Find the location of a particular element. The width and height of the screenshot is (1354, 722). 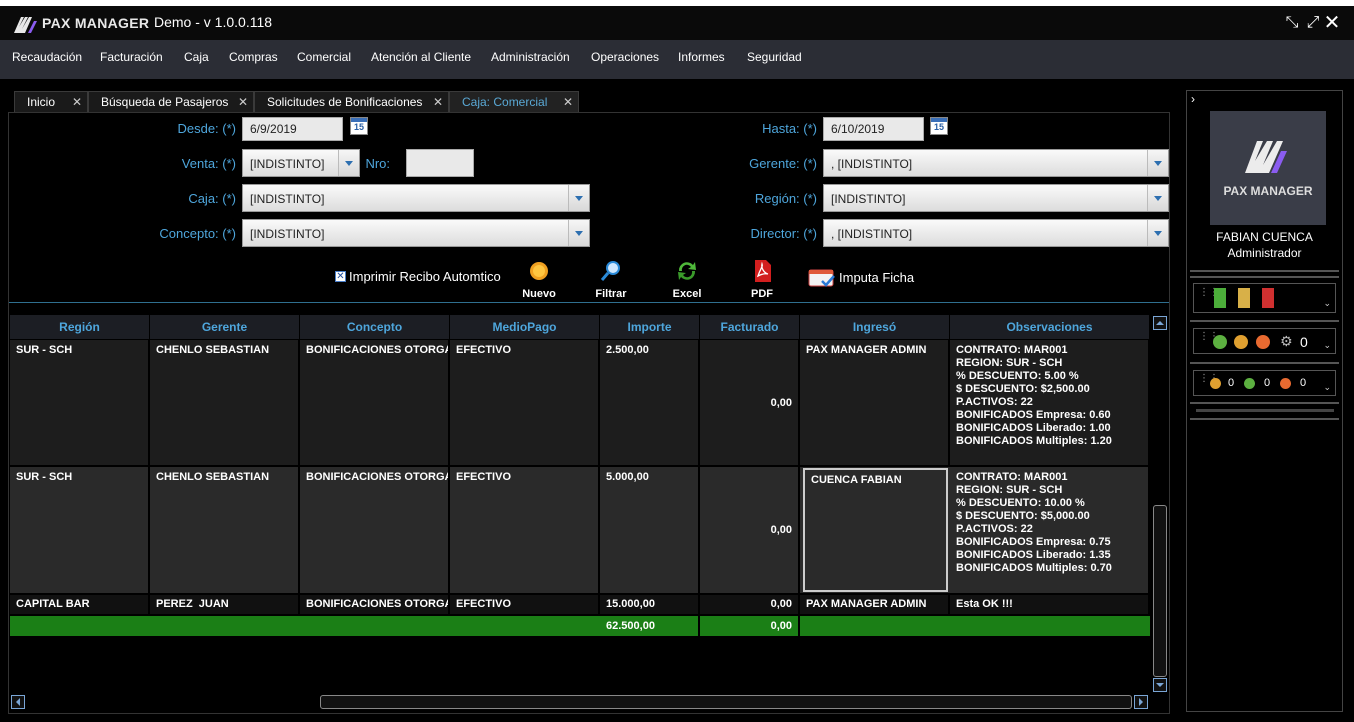

menu-caja: Caja is located at coordinates (196, 57).